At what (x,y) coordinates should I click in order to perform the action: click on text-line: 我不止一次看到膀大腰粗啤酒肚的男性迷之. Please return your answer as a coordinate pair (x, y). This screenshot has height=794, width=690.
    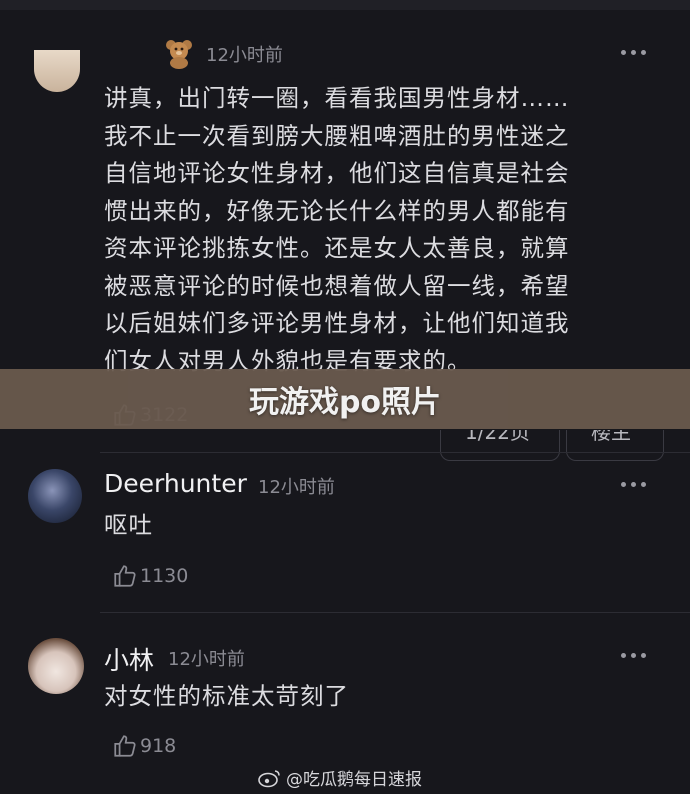
    Looking at the image, I should click on (337, 135).